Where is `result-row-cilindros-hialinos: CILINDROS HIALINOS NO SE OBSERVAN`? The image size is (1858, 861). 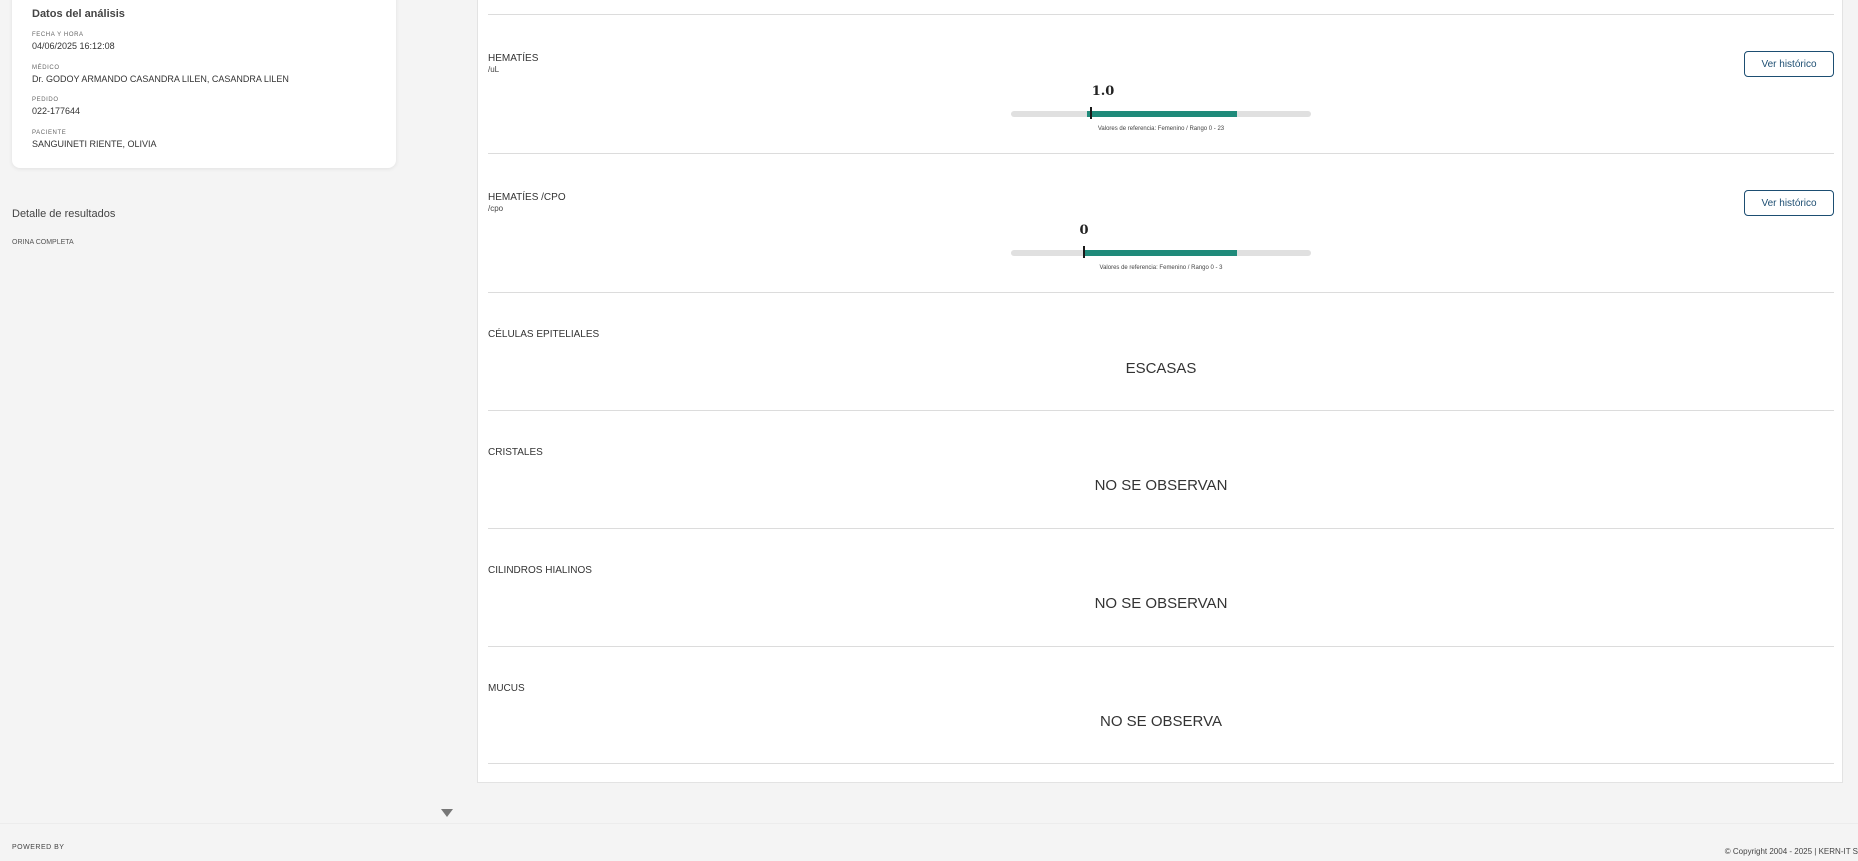 result-row-cilindros-hialinos: CILINDROS HIALINOS NO SE OBSERVAN is located at coordinates (1161, 587).